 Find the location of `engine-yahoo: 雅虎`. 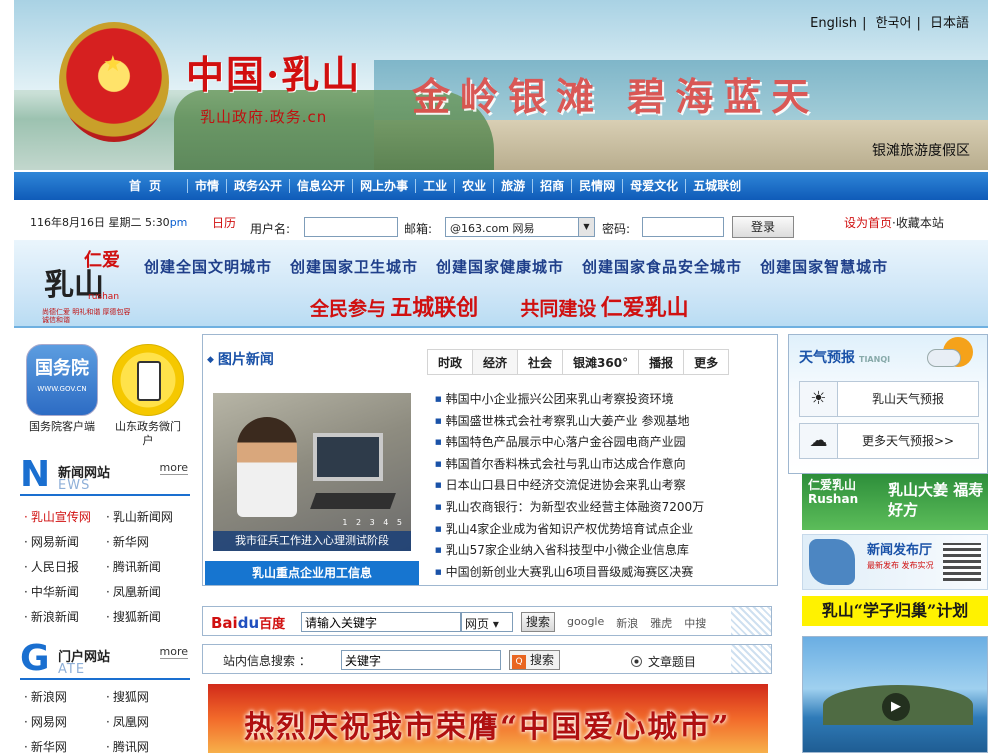

engine-yahoo: 雅虎 is located at coordinates (661, 623).